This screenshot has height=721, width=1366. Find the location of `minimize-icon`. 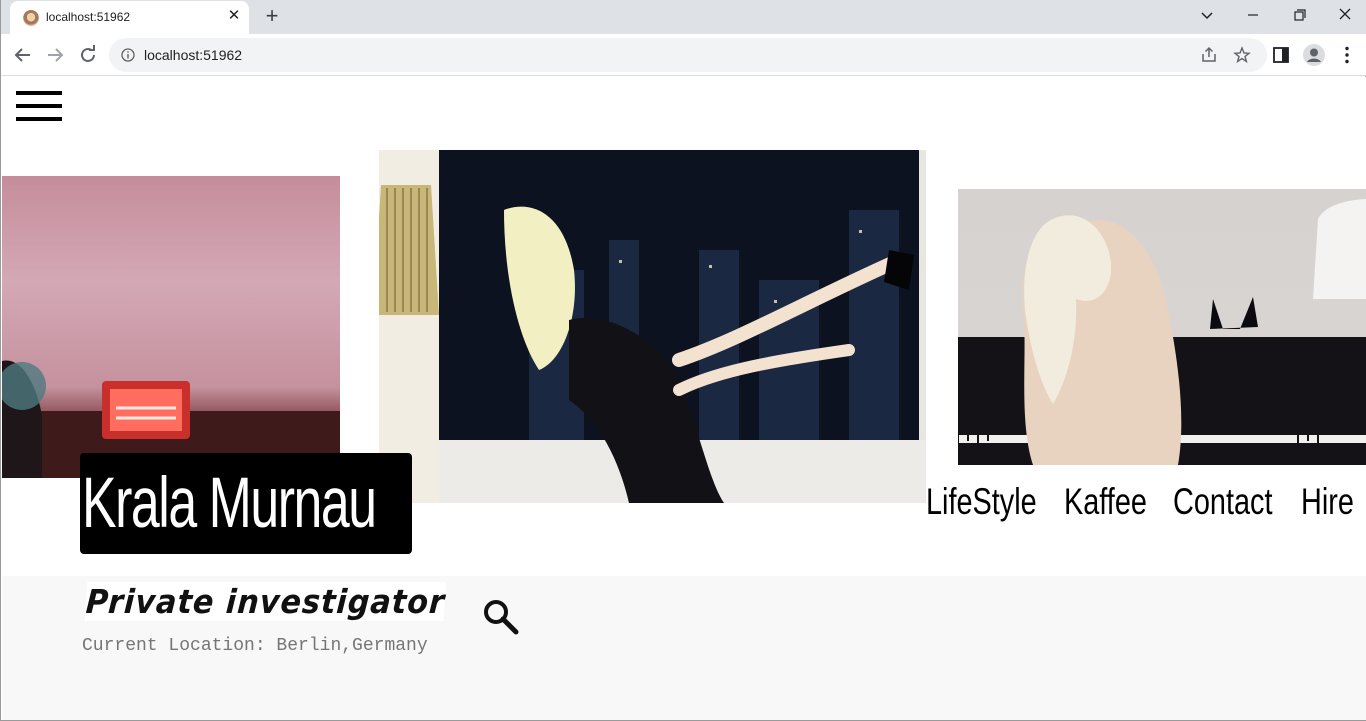

minimize-icon is located at coordinates (1253, 15).